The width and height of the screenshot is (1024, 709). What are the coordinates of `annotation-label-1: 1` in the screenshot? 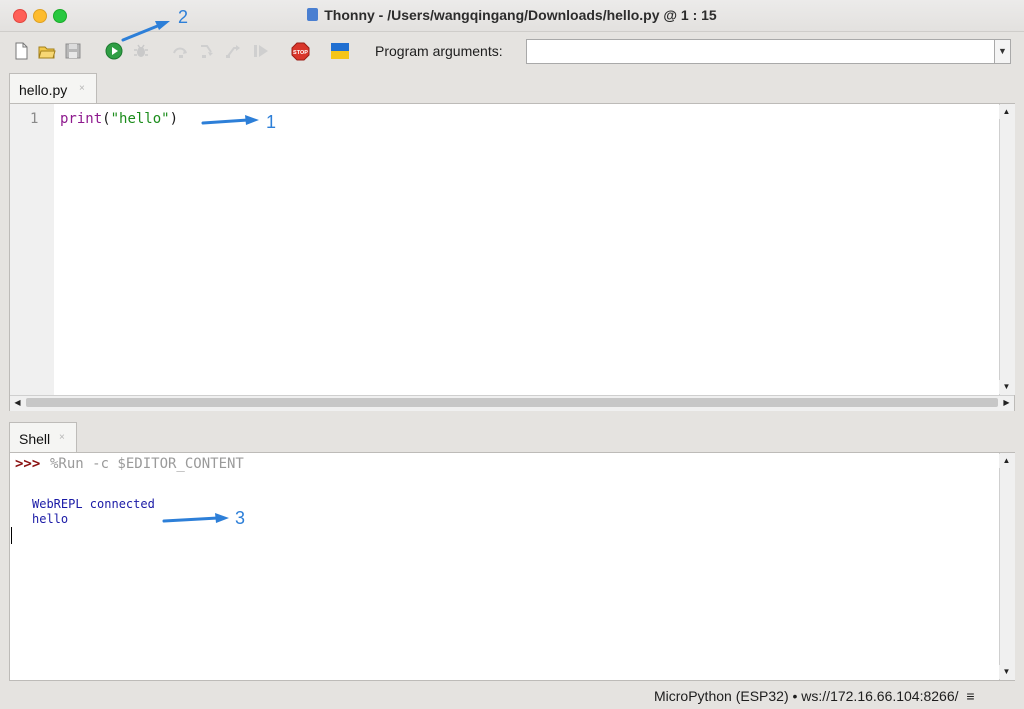 It's located at (271, 122).